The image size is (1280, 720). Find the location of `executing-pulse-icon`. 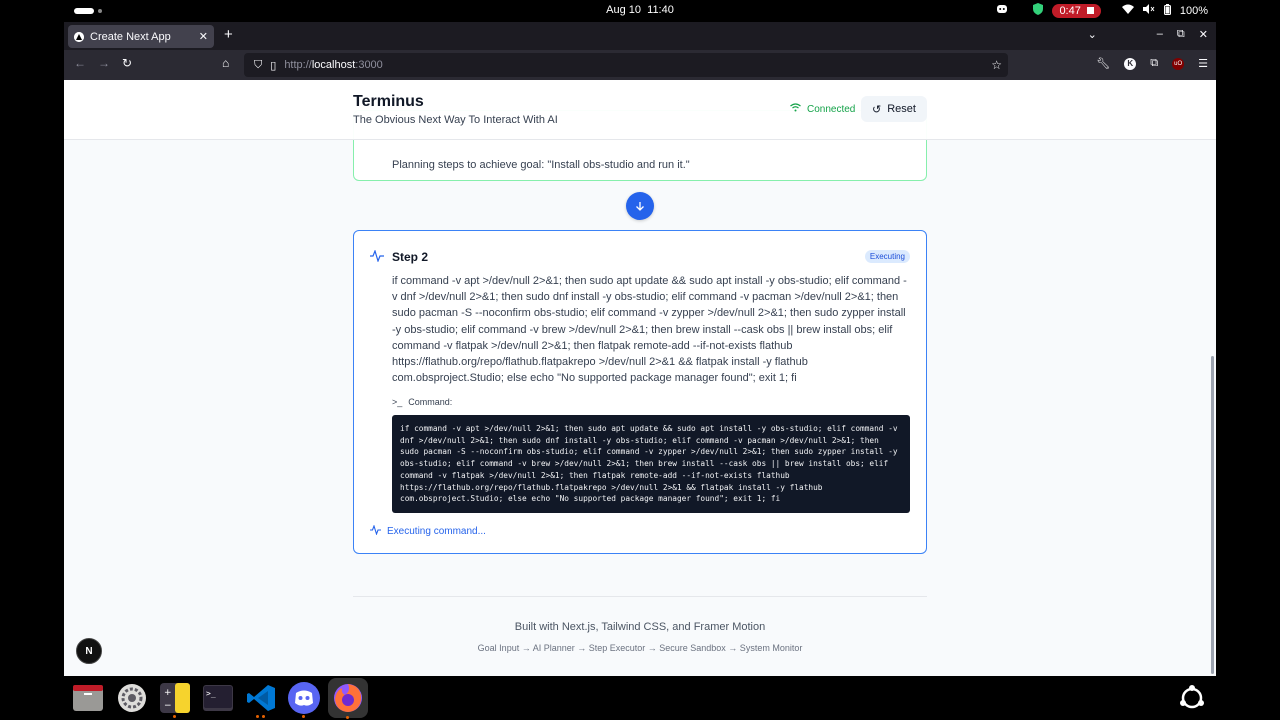

executing-pulse-icon is located at coordinates (375, 531).